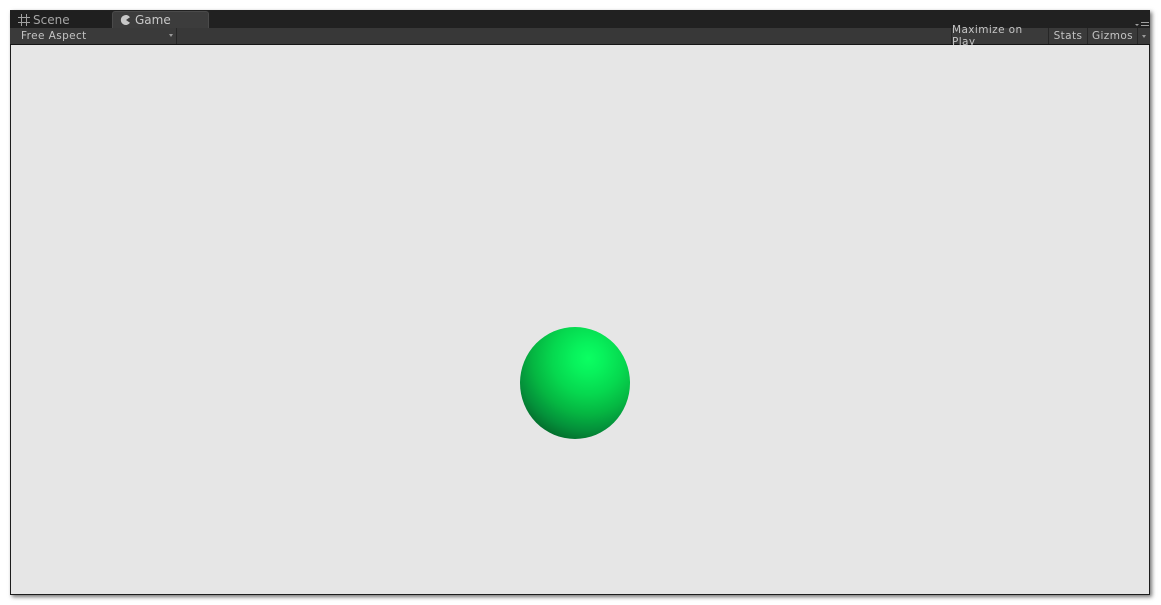 This screenshot has width=1161, height=605. What do you see at coordinates (24, 19) in the screenshot?
I see `scene-grid-icon` at bounding box center [24, 19].